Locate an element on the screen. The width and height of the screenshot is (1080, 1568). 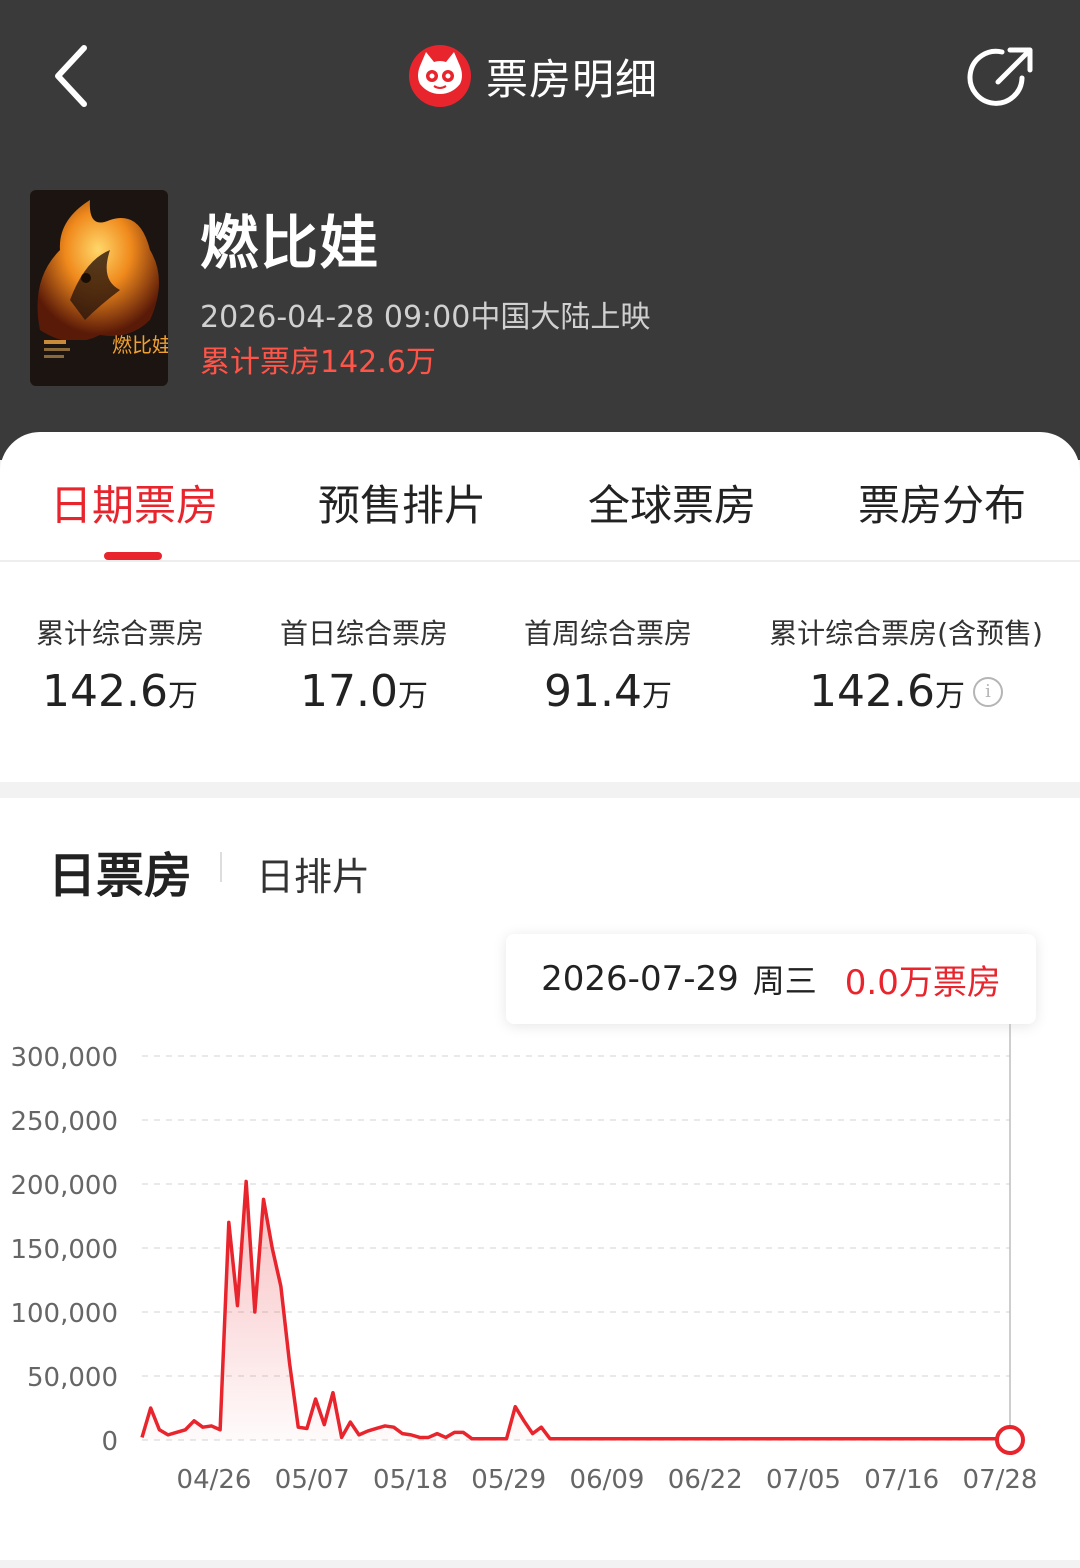
stat-value: 91.4万 is located at coordinates (608, 691).